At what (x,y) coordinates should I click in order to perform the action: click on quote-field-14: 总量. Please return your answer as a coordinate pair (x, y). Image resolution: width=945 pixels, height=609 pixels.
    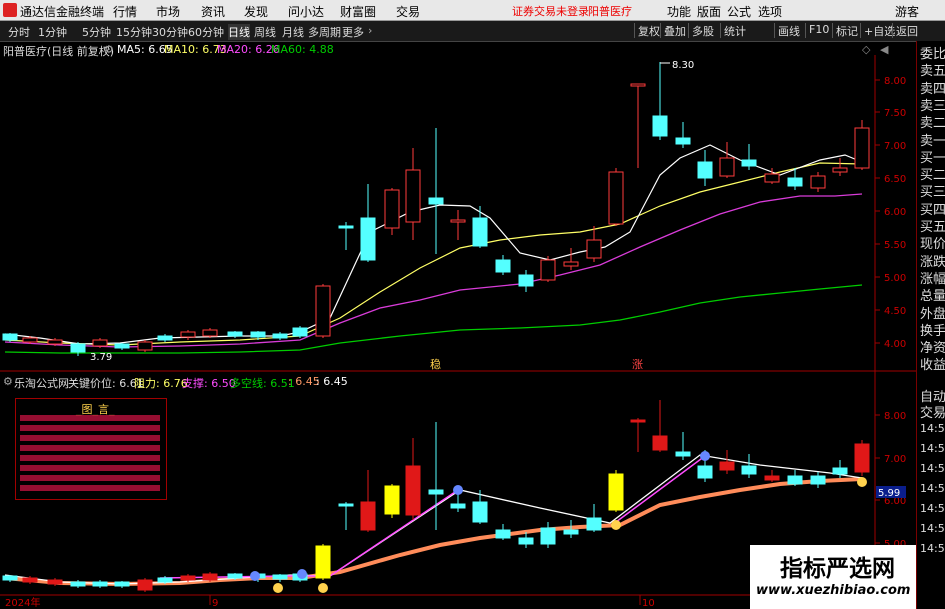
    Looking at the image, I should click on (932, 297).